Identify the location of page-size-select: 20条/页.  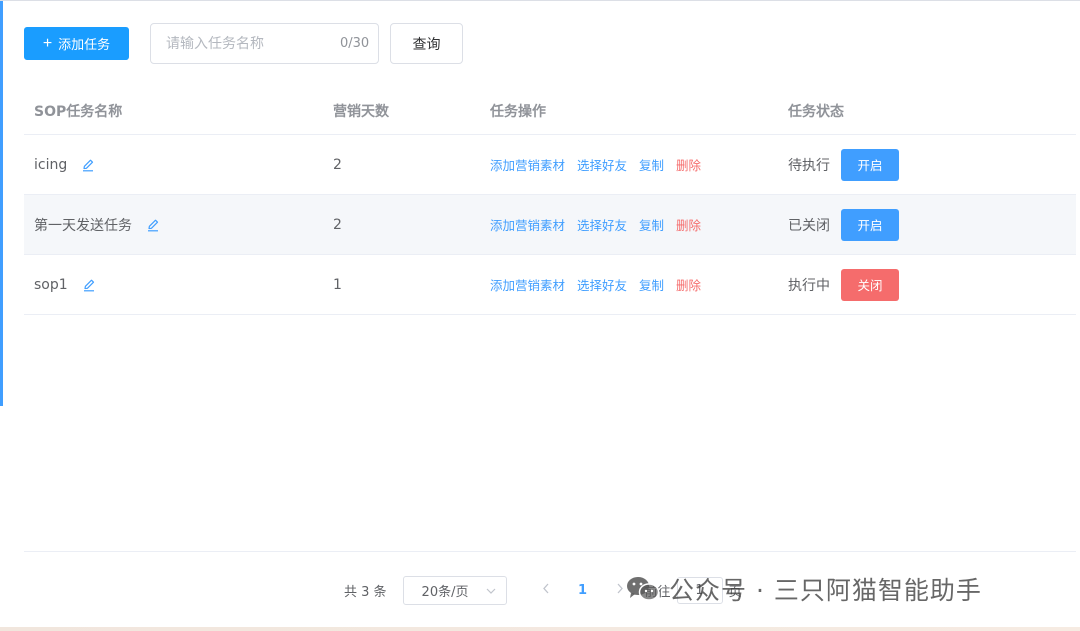
(454, 590).